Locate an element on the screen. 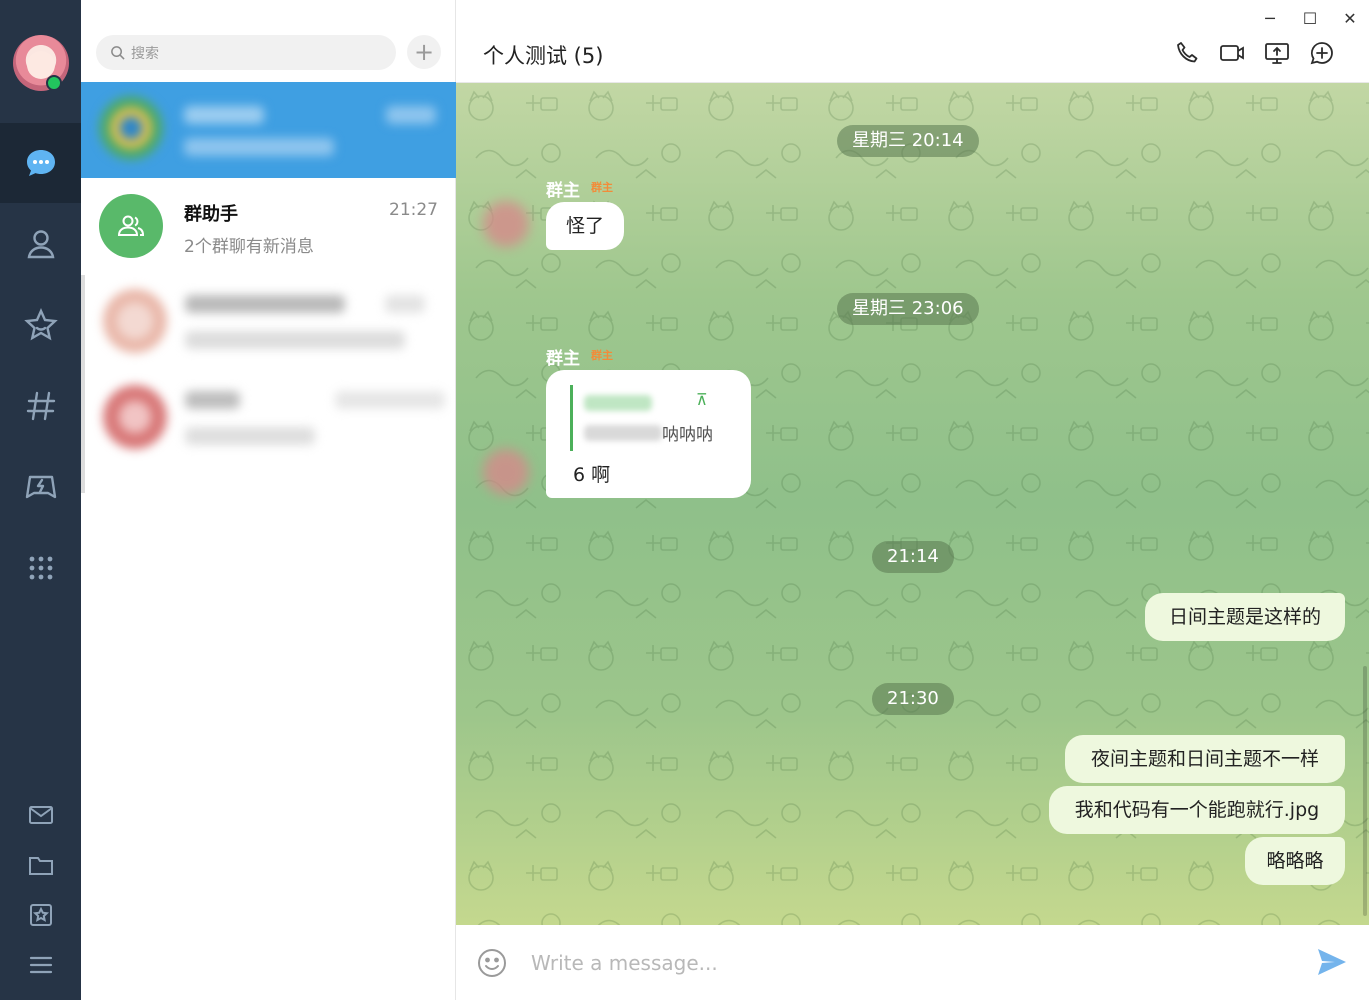  group-assistant-avatar is located at coordinates (131, 226).